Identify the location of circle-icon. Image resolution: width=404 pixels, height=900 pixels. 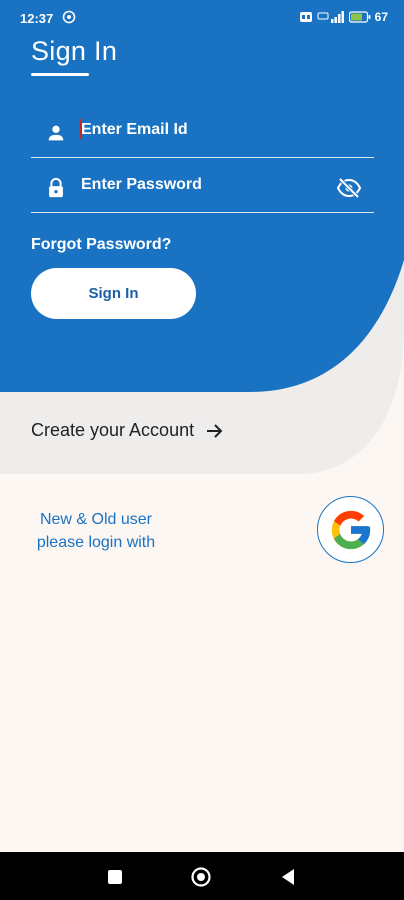
(201, 877).